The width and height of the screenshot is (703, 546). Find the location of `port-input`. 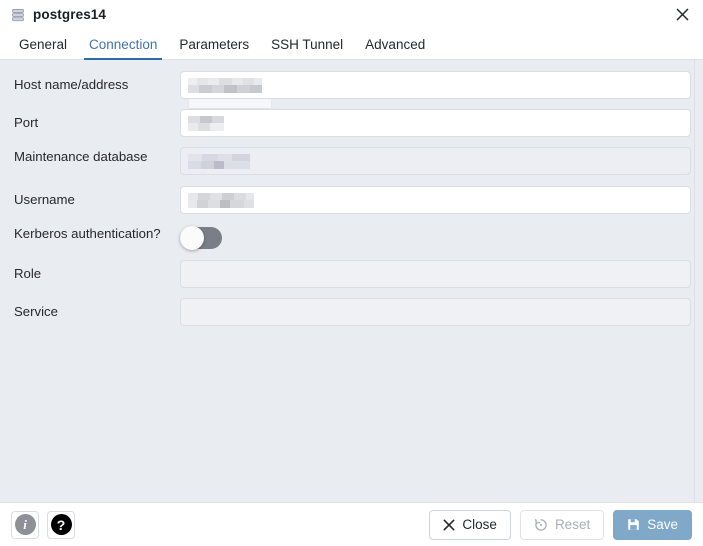

port-input is located at coordinates (435, 123).